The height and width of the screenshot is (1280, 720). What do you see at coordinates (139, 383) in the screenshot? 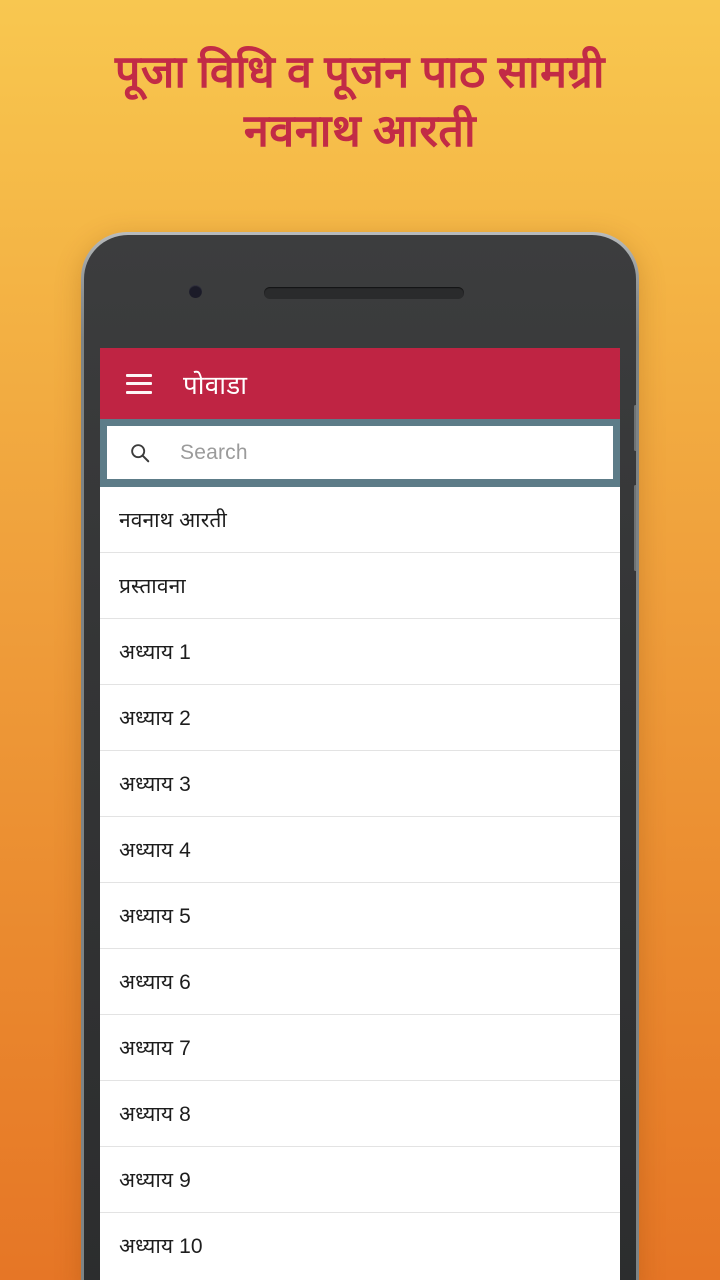
I see `hamburger-menu-icon` at bounding box center [139, 383].